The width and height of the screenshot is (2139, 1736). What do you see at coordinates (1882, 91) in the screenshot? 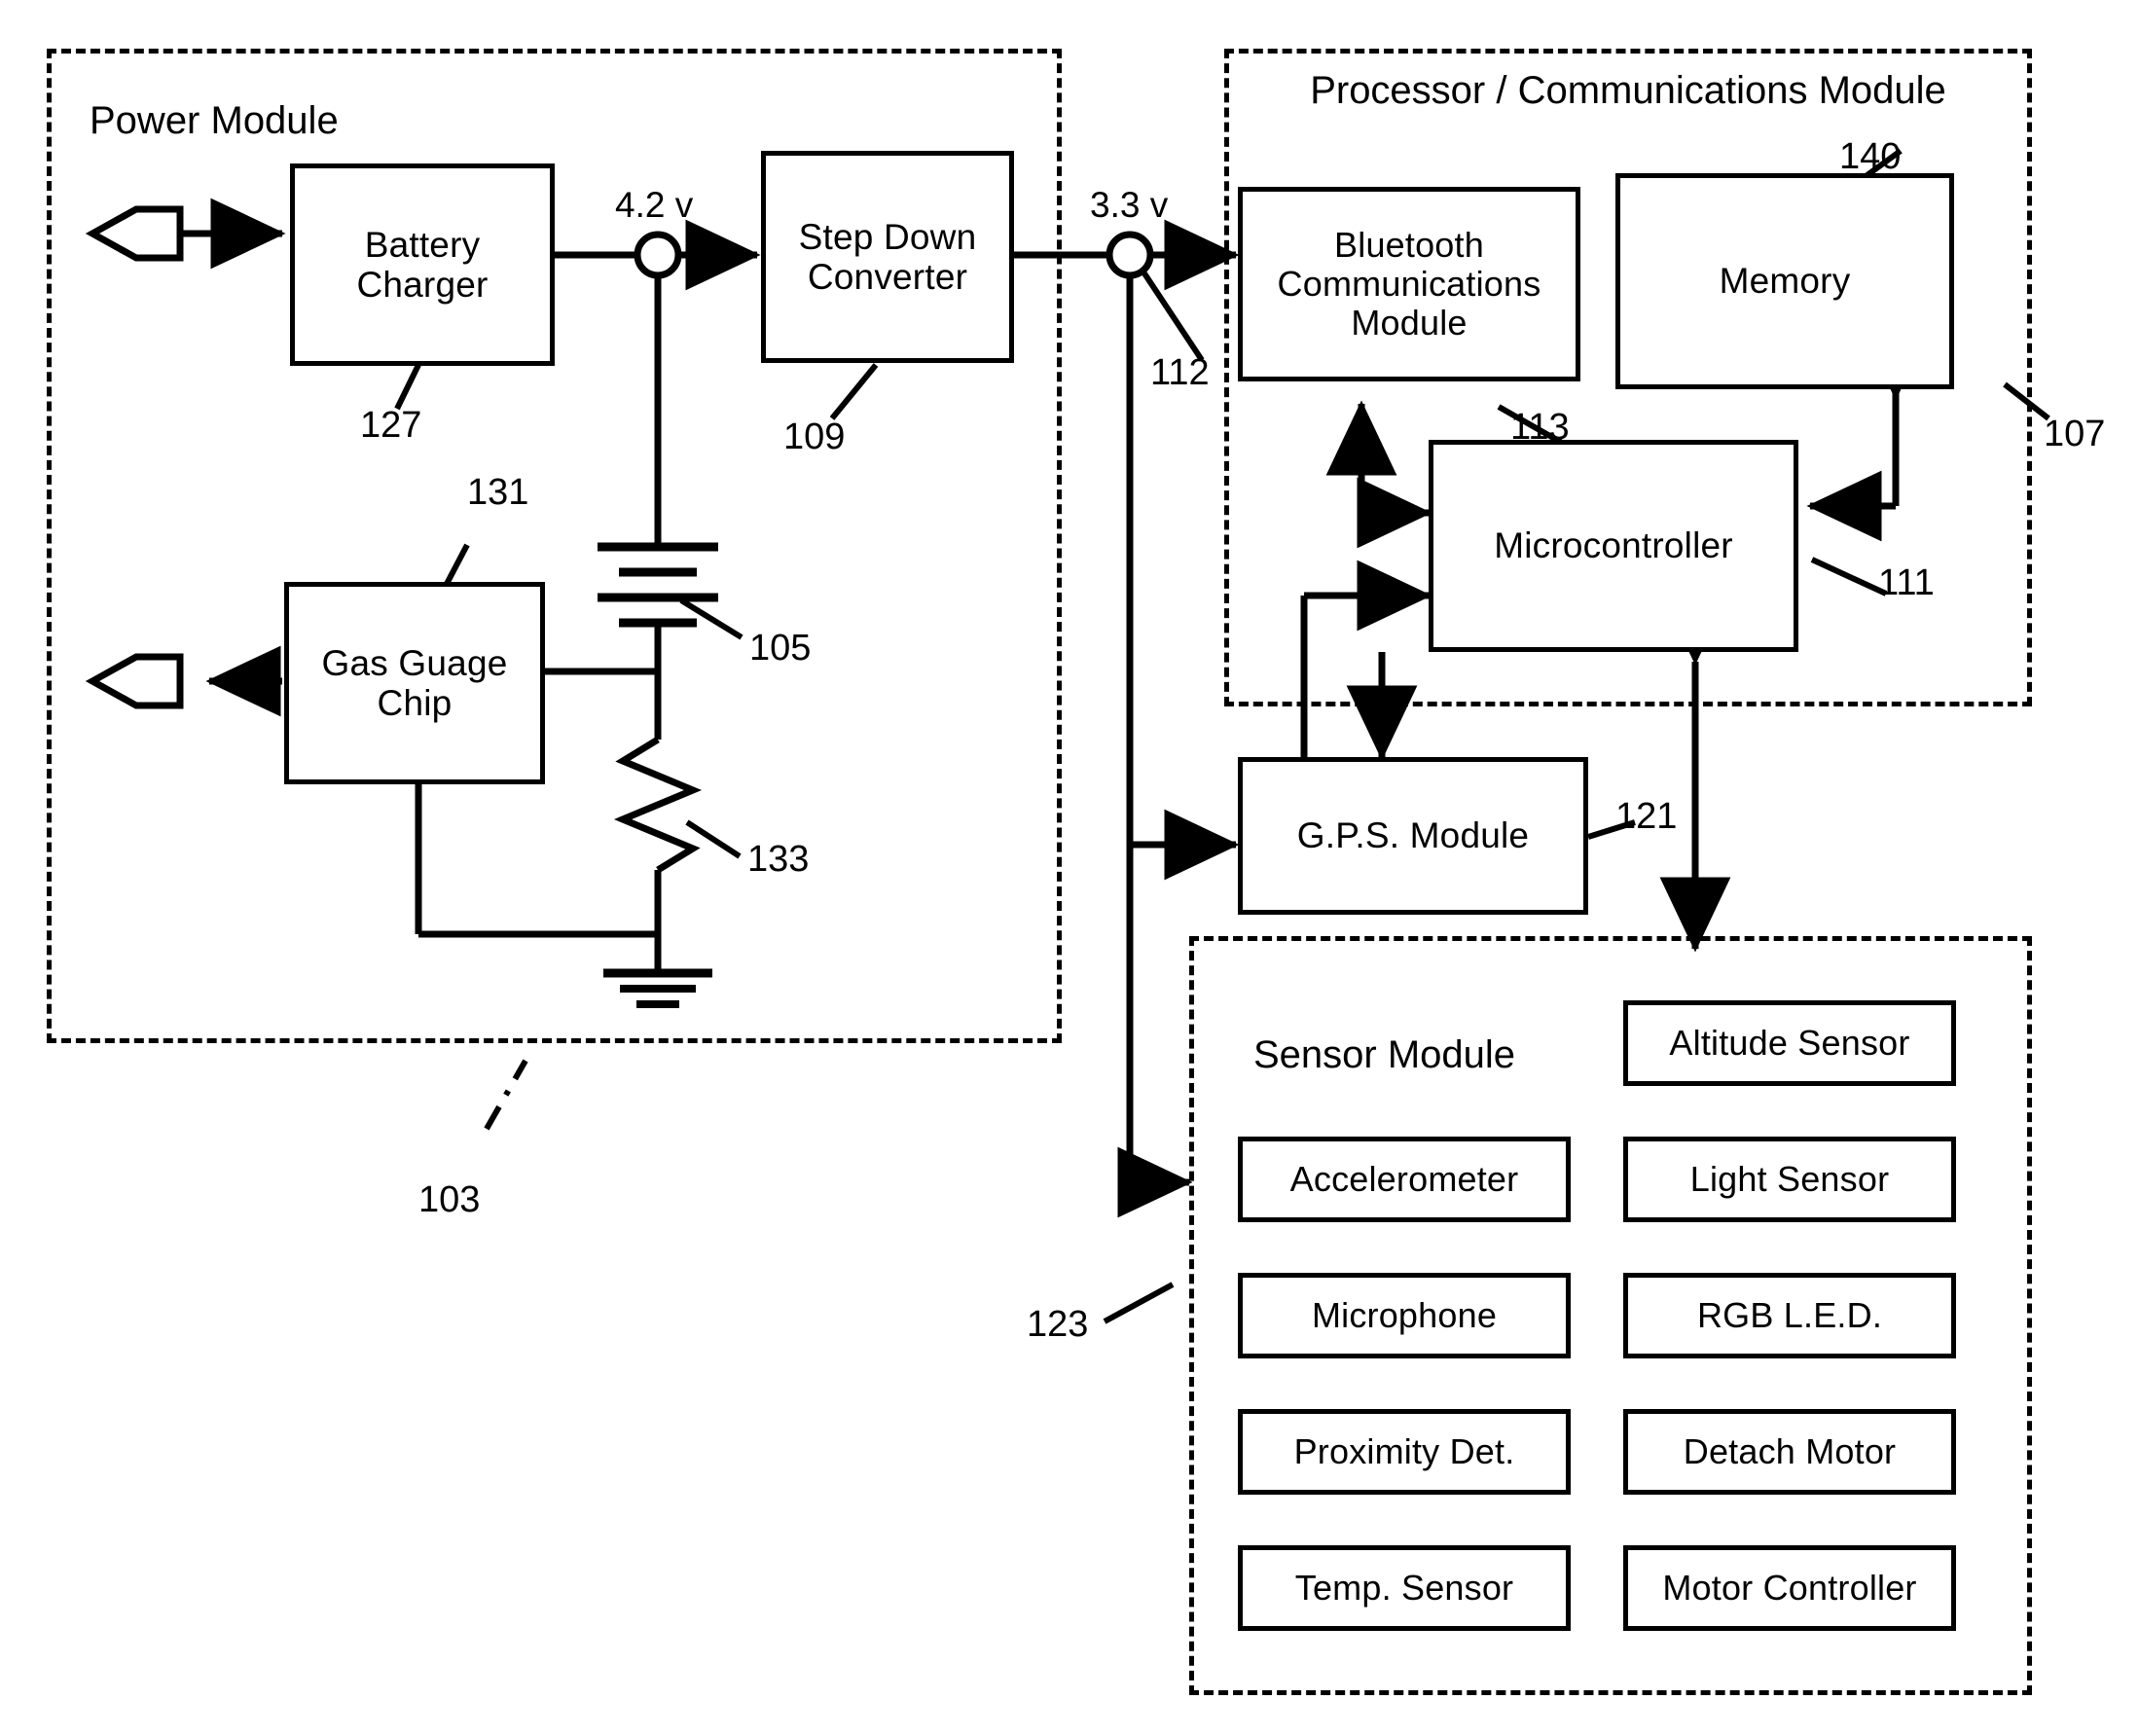
I see `processor-module-title-line2: Module` at bounding box center [1882, 91].